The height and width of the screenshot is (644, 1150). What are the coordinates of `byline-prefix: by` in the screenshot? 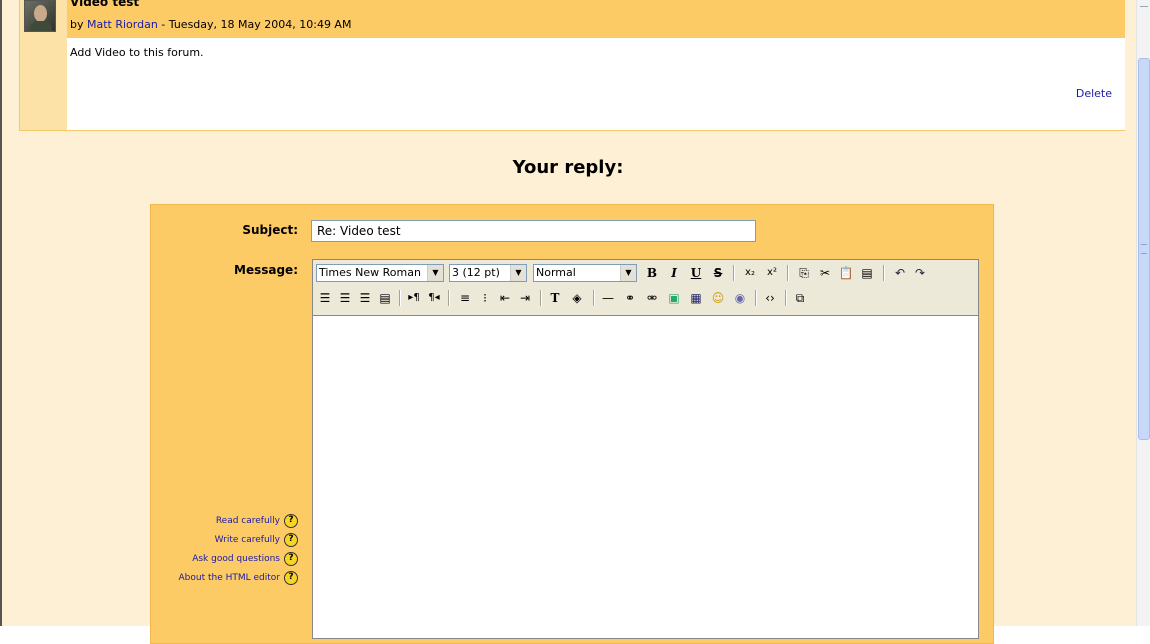 It's located at (78, 24).